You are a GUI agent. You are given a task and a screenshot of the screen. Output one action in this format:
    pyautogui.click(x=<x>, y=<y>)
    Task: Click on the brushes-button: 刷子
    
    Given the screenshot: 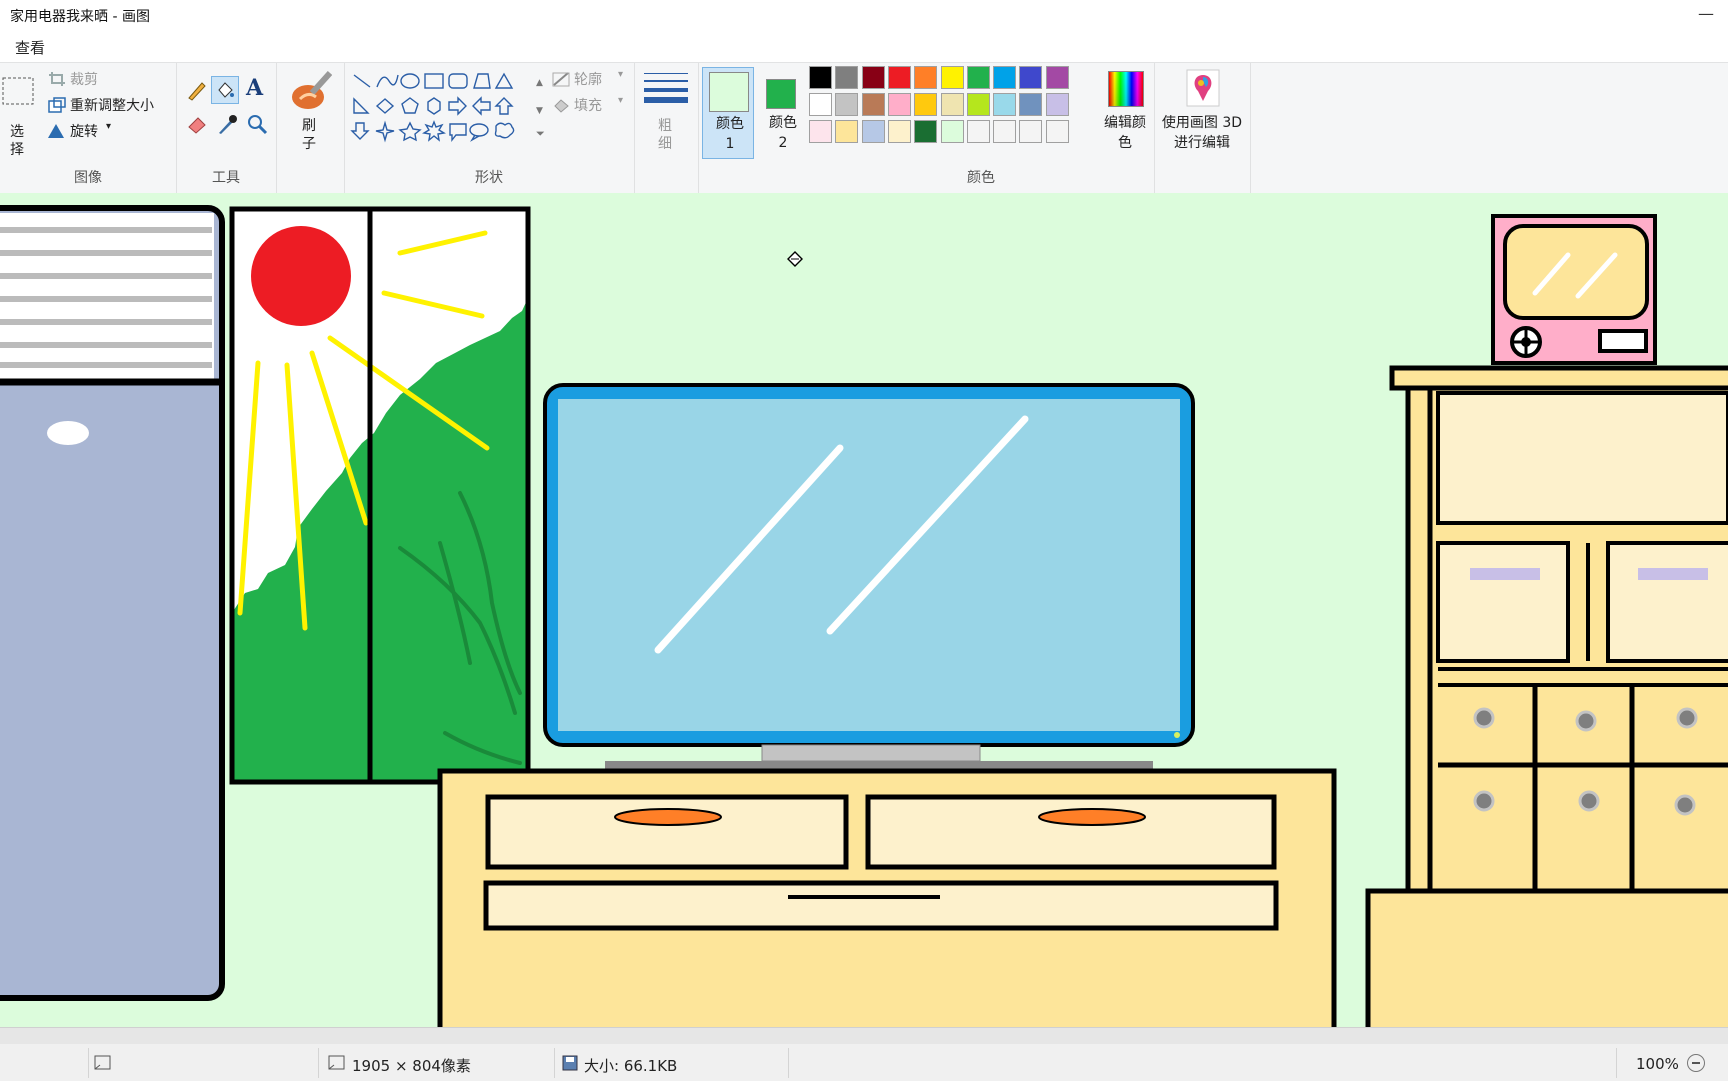 What is the action you would take?
    pyautogui.click(x=310, y=113)
    